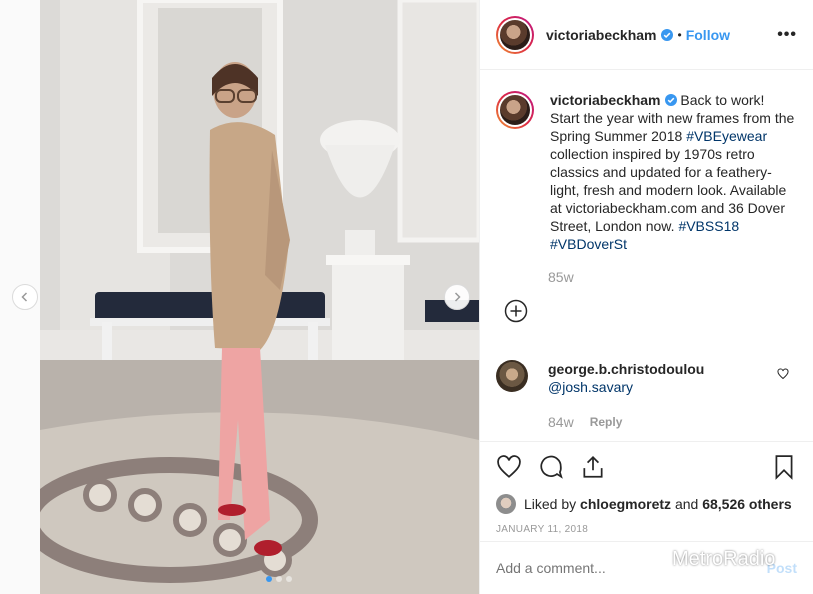 The height and width of the screenshot is (594, 813). I want to click on watermark: MetroRadio, so click(708, 559).